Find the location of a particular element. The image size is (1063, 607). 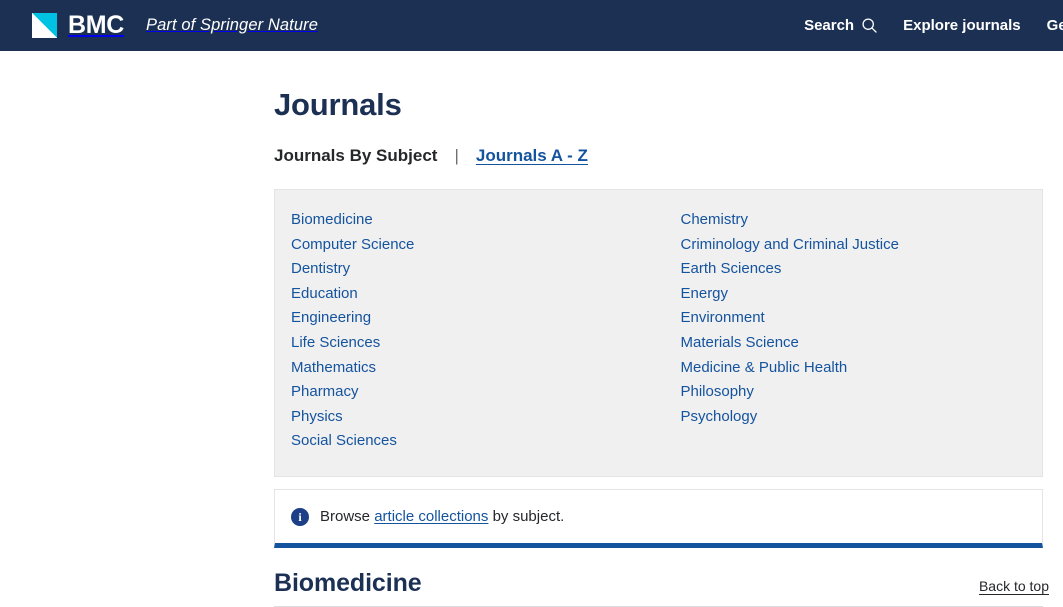

nav-explore-journals: Explore journals is located at coordinates (962, 25).